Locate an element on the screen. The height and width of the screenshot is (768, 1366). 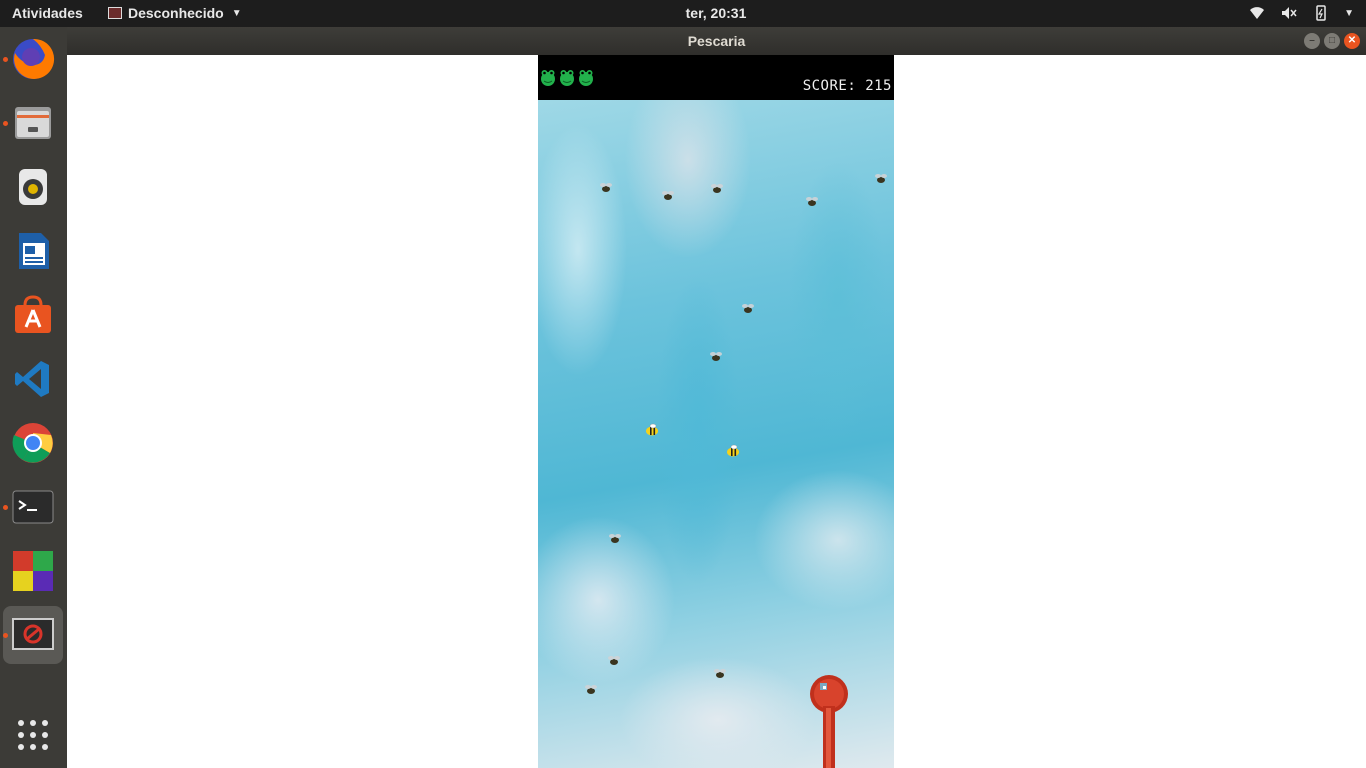
dock-game-window is located at coordinates (33, 635).